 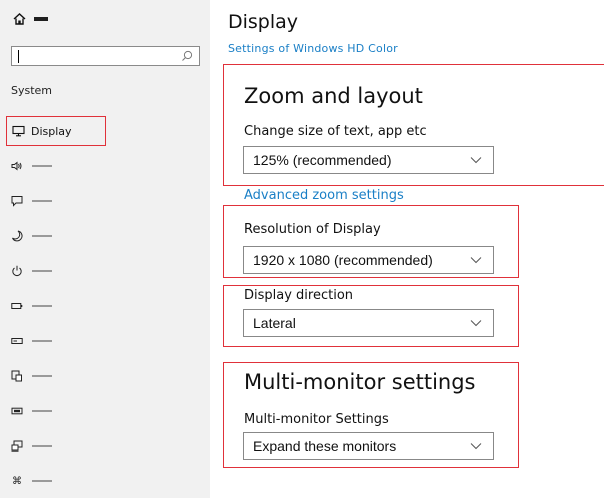 I want to click on zoom-field-label: Change size of text, app etc, so click(x=335, y=131).